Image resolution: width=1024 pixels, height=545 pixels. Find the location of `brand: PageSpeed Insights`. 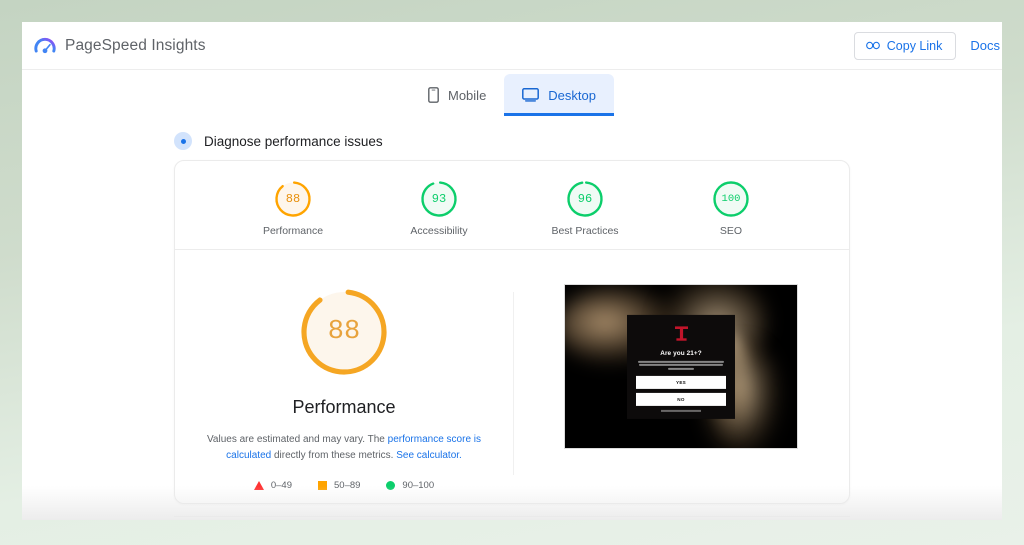

brand: PageSpeed Insights is located at coordinates (120, 46).